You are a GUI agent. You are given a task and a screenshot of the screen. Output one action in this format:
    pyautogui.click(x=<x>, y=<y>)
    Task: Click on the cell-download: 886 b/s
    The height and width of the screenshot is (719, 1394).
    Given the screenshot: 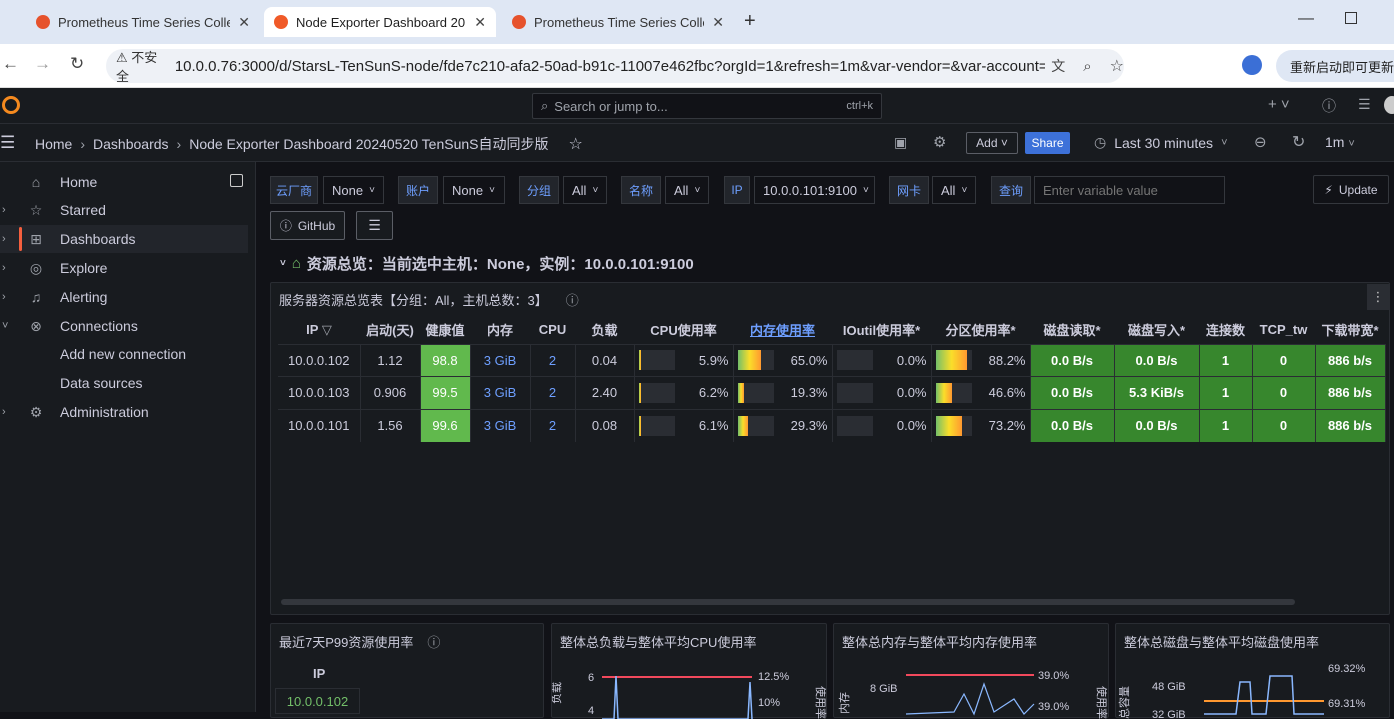 What is the action you would take?
    pyautogui.click(x=1350, y=360)
    